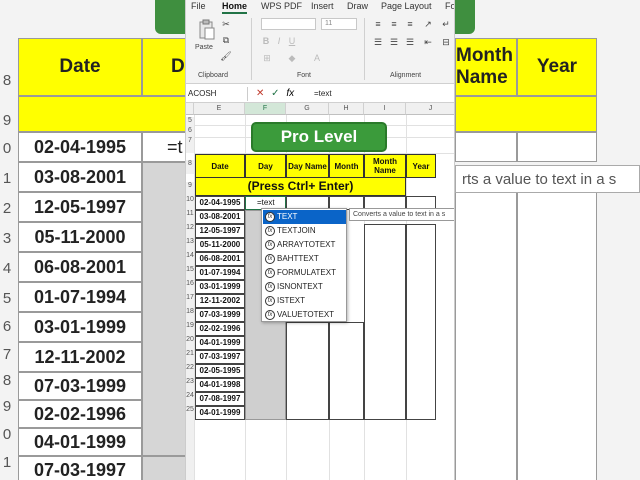 This screenshot has height=480, width=640. Describe the element at coordinates (357, 6) in the screenshot. I see `menu-draw: Draw` at that location.